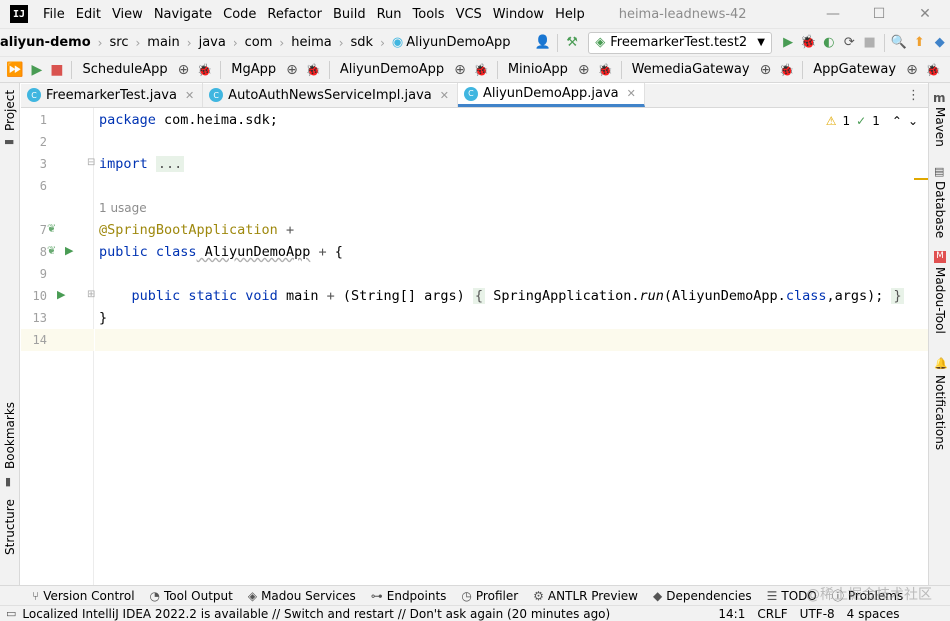 The image size is (950, 621). What do you see at coordinates (940, 209) in the screenshot?
I see `database-tool-button: Database` at bounding box center [940, 209].